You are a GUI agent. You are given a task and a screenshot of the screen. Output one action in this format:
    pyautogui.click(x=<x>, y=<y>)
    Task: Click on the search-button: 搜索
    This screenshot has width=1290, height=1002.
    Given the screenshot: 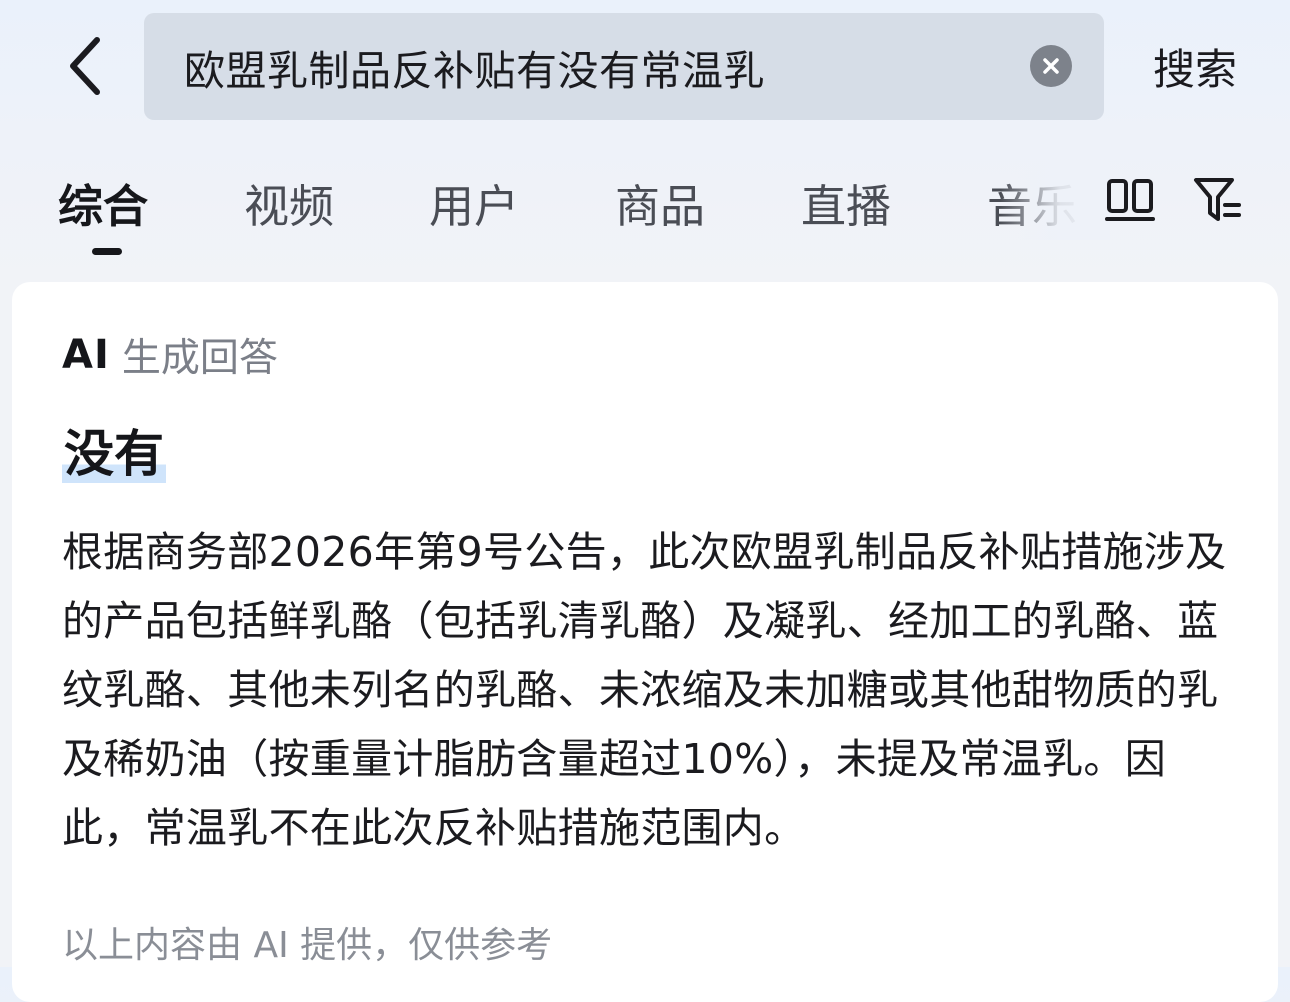 What is the action you would take?
    pyautogui.click(x=1195, y=66)
    